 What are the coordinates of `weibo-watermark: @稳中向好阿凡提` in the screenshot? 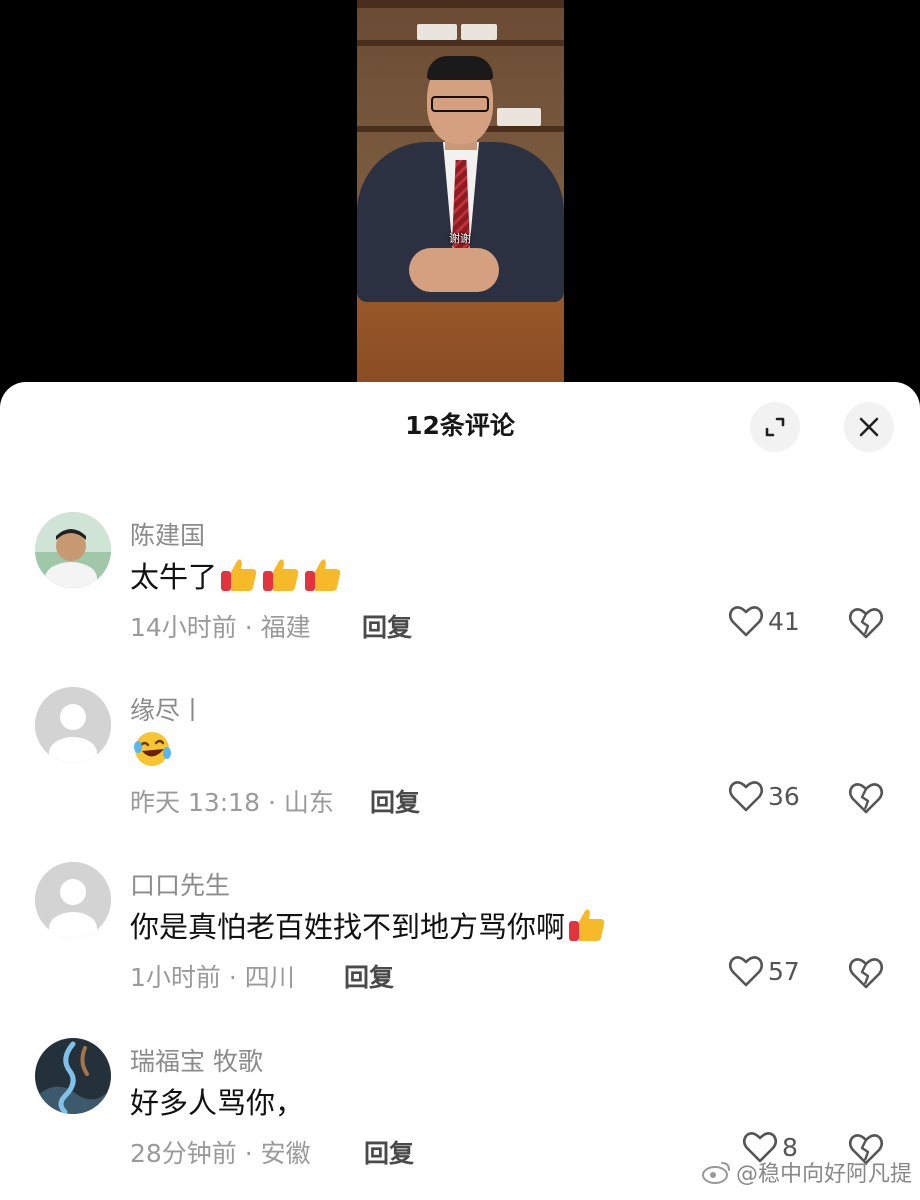 It's located at (806, 1172).